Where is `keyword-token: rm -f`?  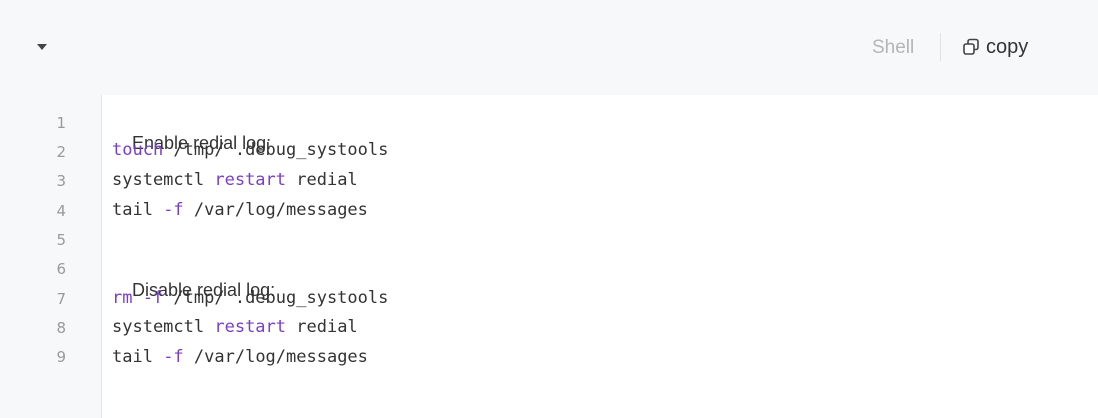
keyword-token: rm -f is located at coordinates (138, 298).